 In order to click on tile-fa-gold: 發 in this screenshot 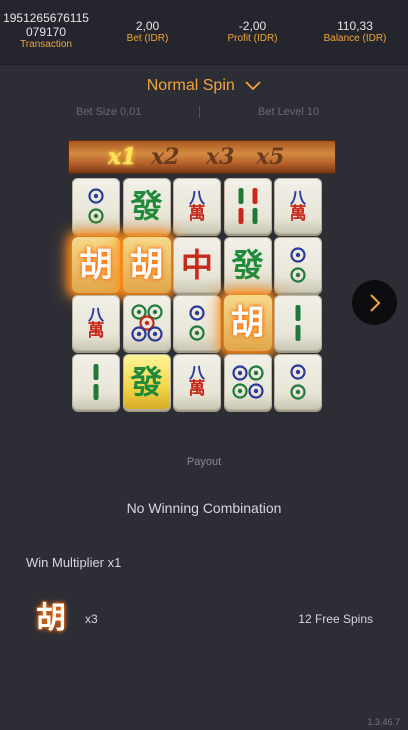, I will do `click(146, 381)`.